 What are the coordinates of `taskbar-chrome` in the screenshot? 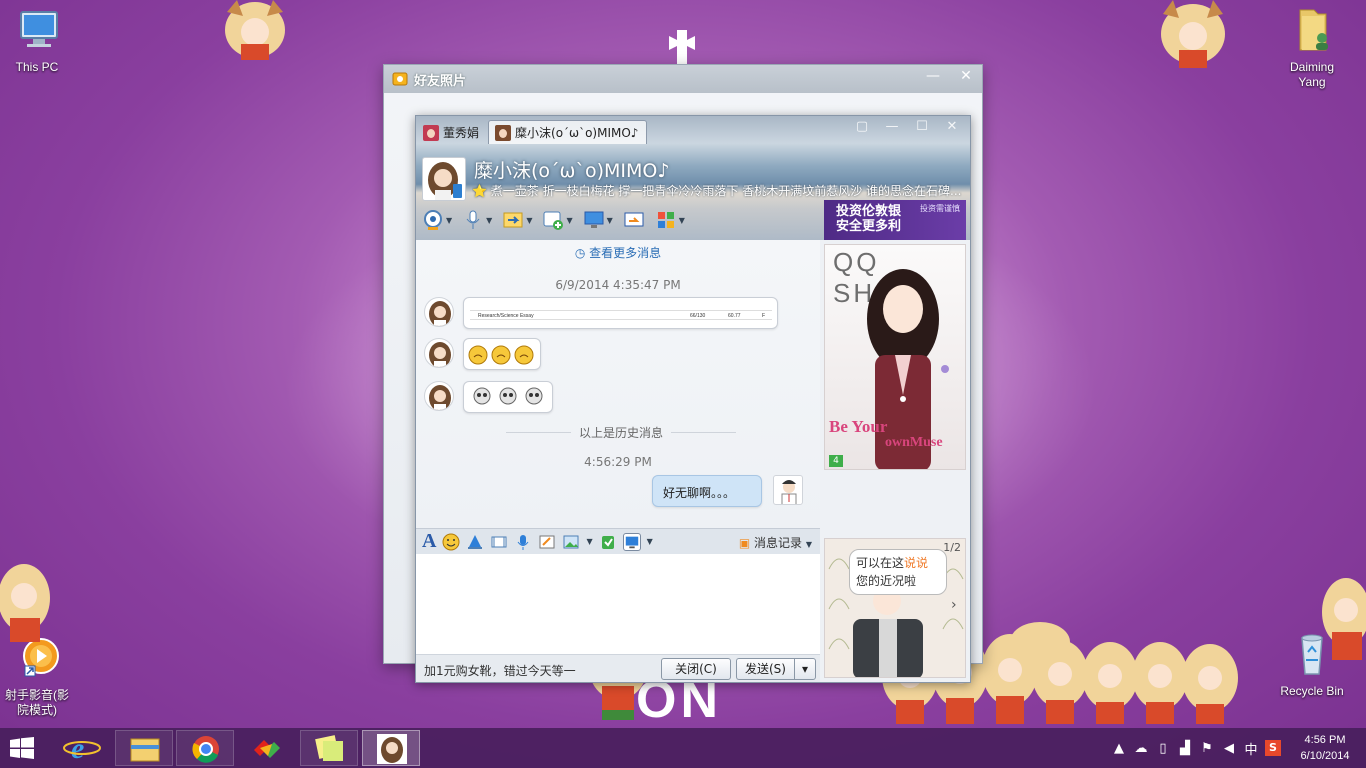 It's located at (205, 748).